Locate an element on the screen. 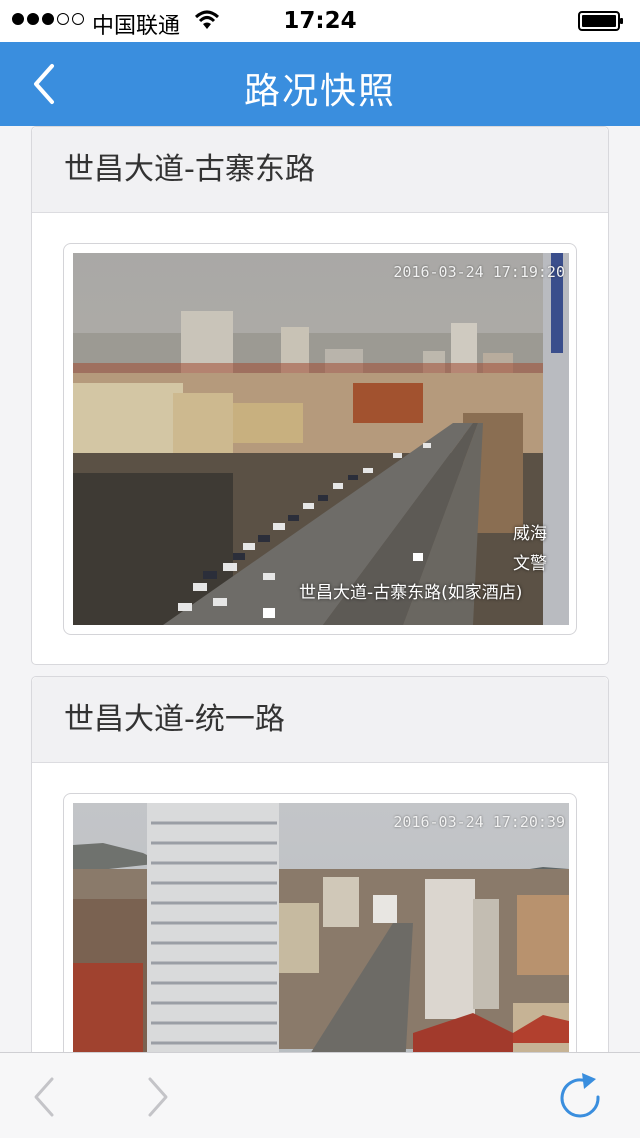 The image size is (640, 1138). status-bar: 中国联通 17:24 is located at coordinates (320, 21).